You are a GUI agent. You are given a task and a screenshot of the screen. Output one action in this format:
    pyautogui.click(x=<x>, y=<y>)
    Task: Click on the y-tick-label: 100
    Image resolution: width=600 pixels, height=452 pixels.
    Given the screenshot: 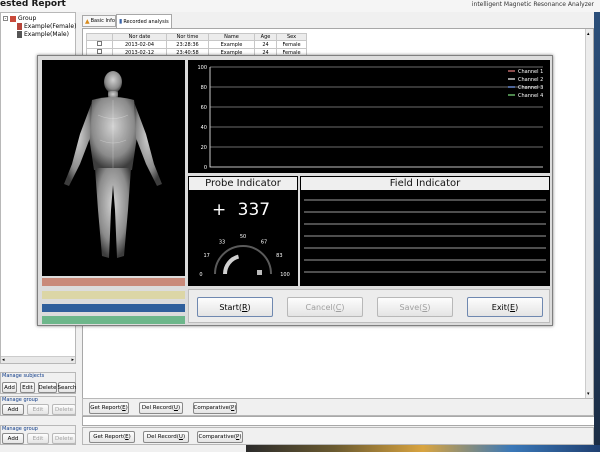 What is the action you would take?
    pyautogui.click(x=202, y=68)
    